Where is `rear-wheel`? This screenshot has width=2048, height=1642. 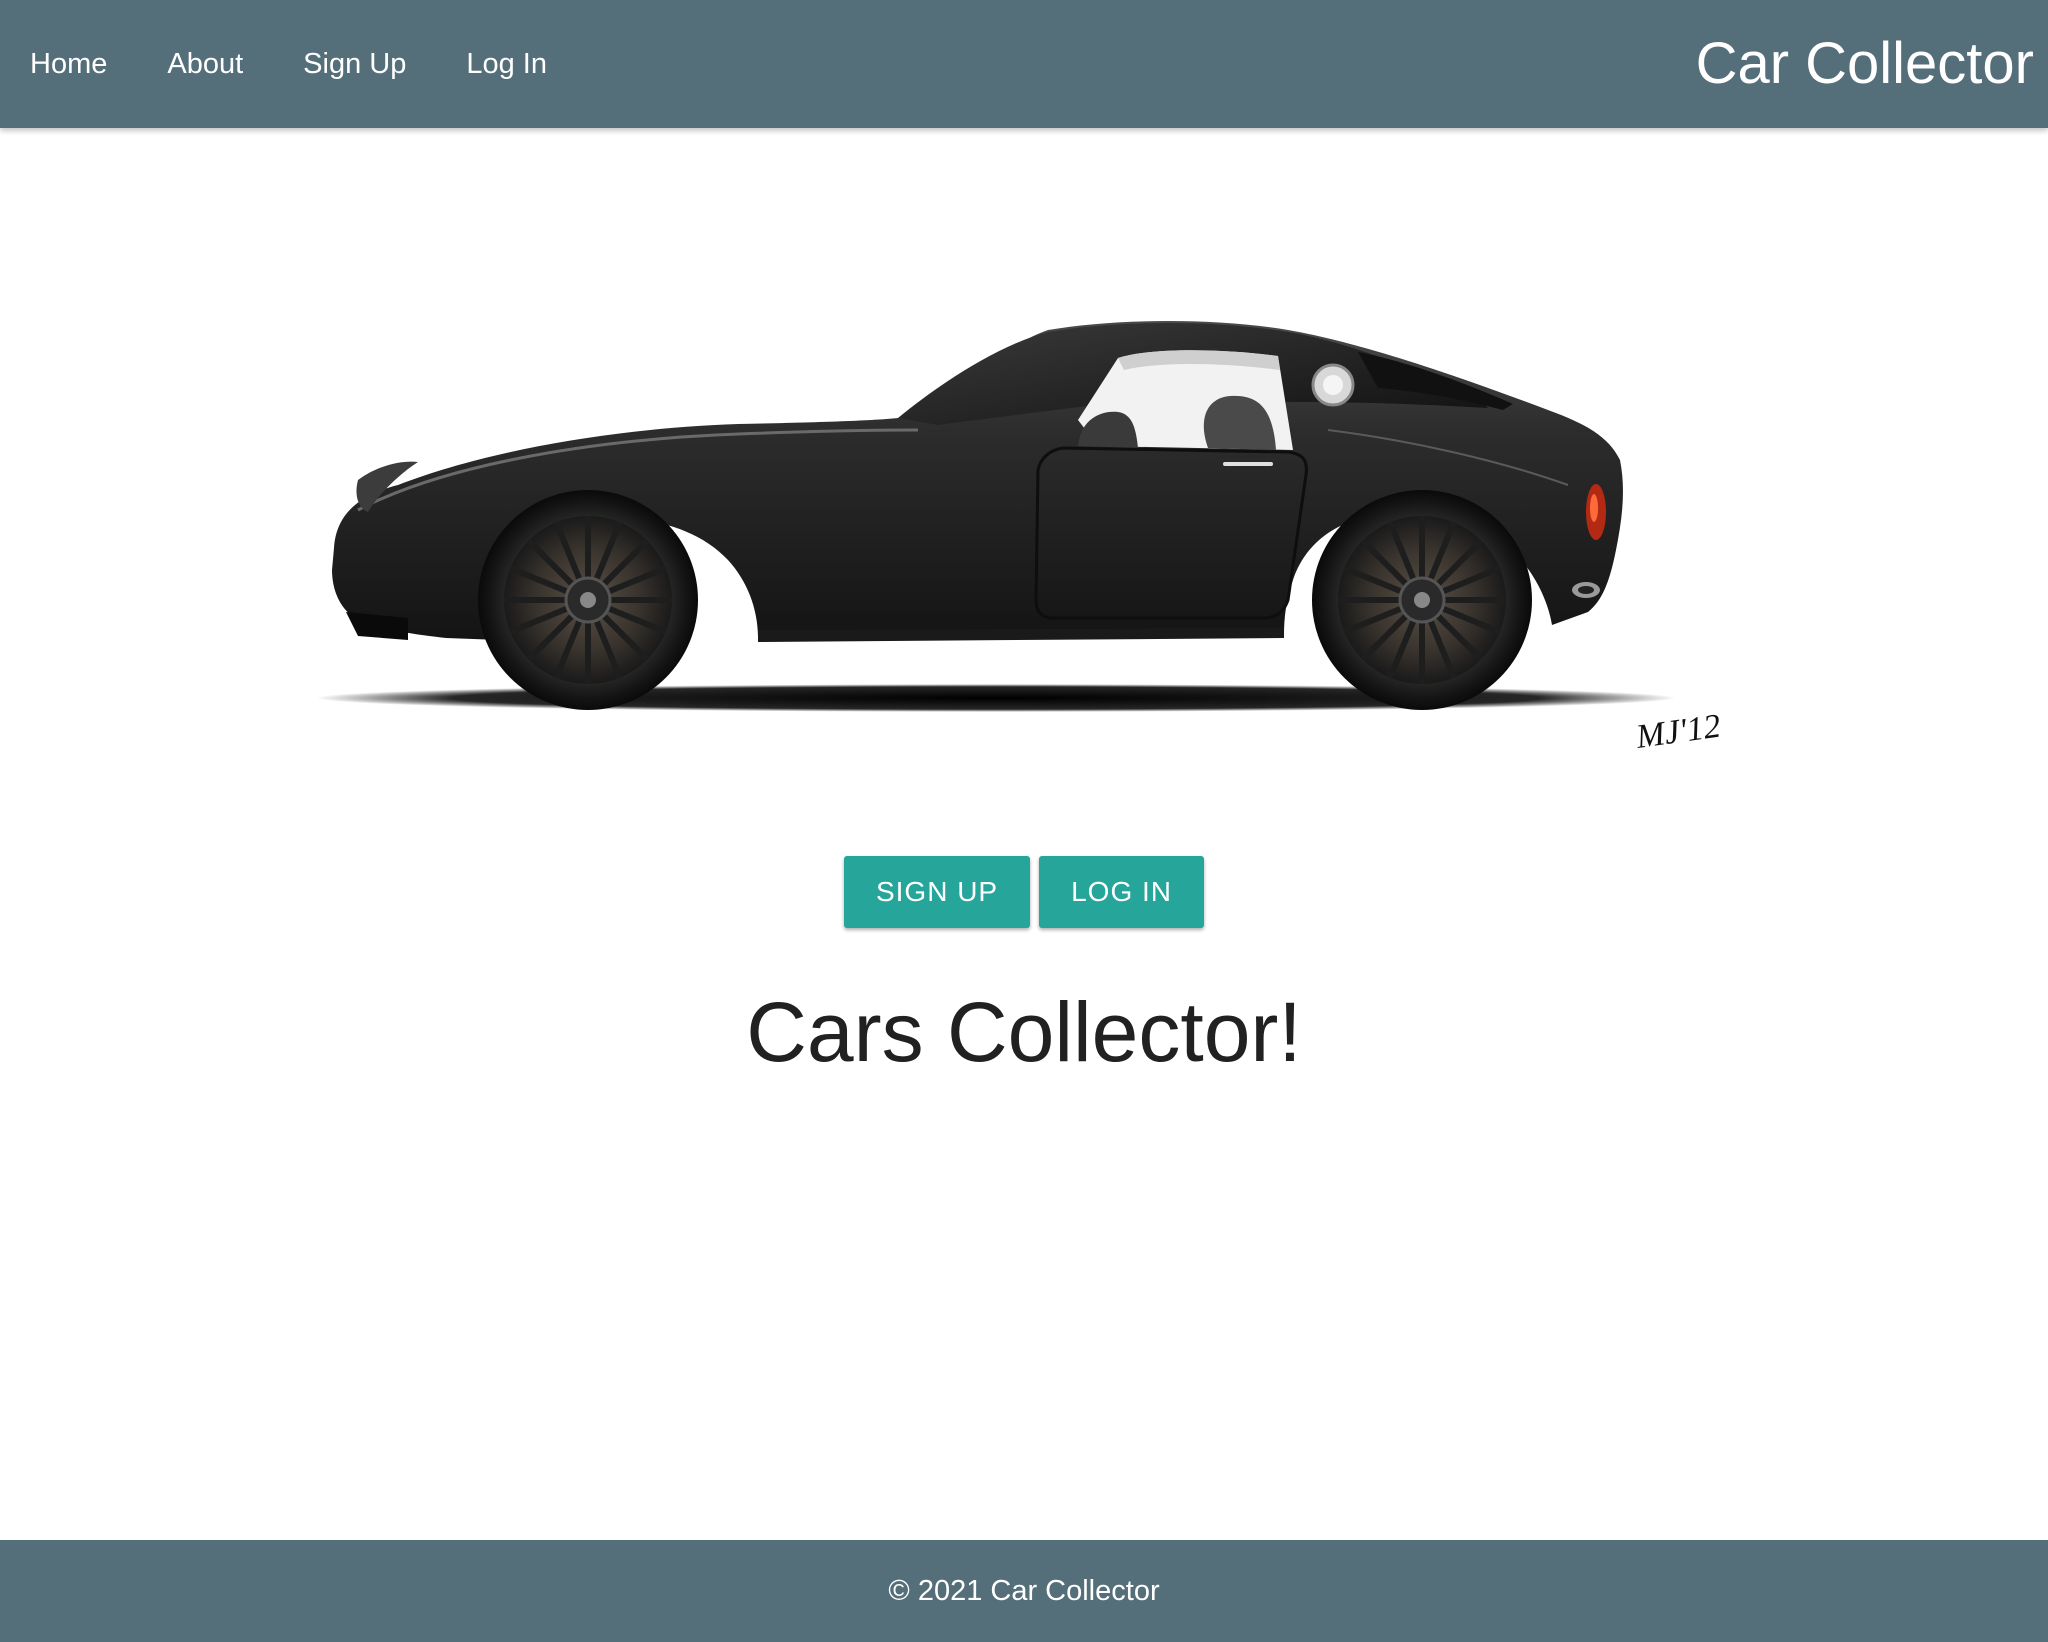
rear-wheel is located at coordinates (1422, 600).